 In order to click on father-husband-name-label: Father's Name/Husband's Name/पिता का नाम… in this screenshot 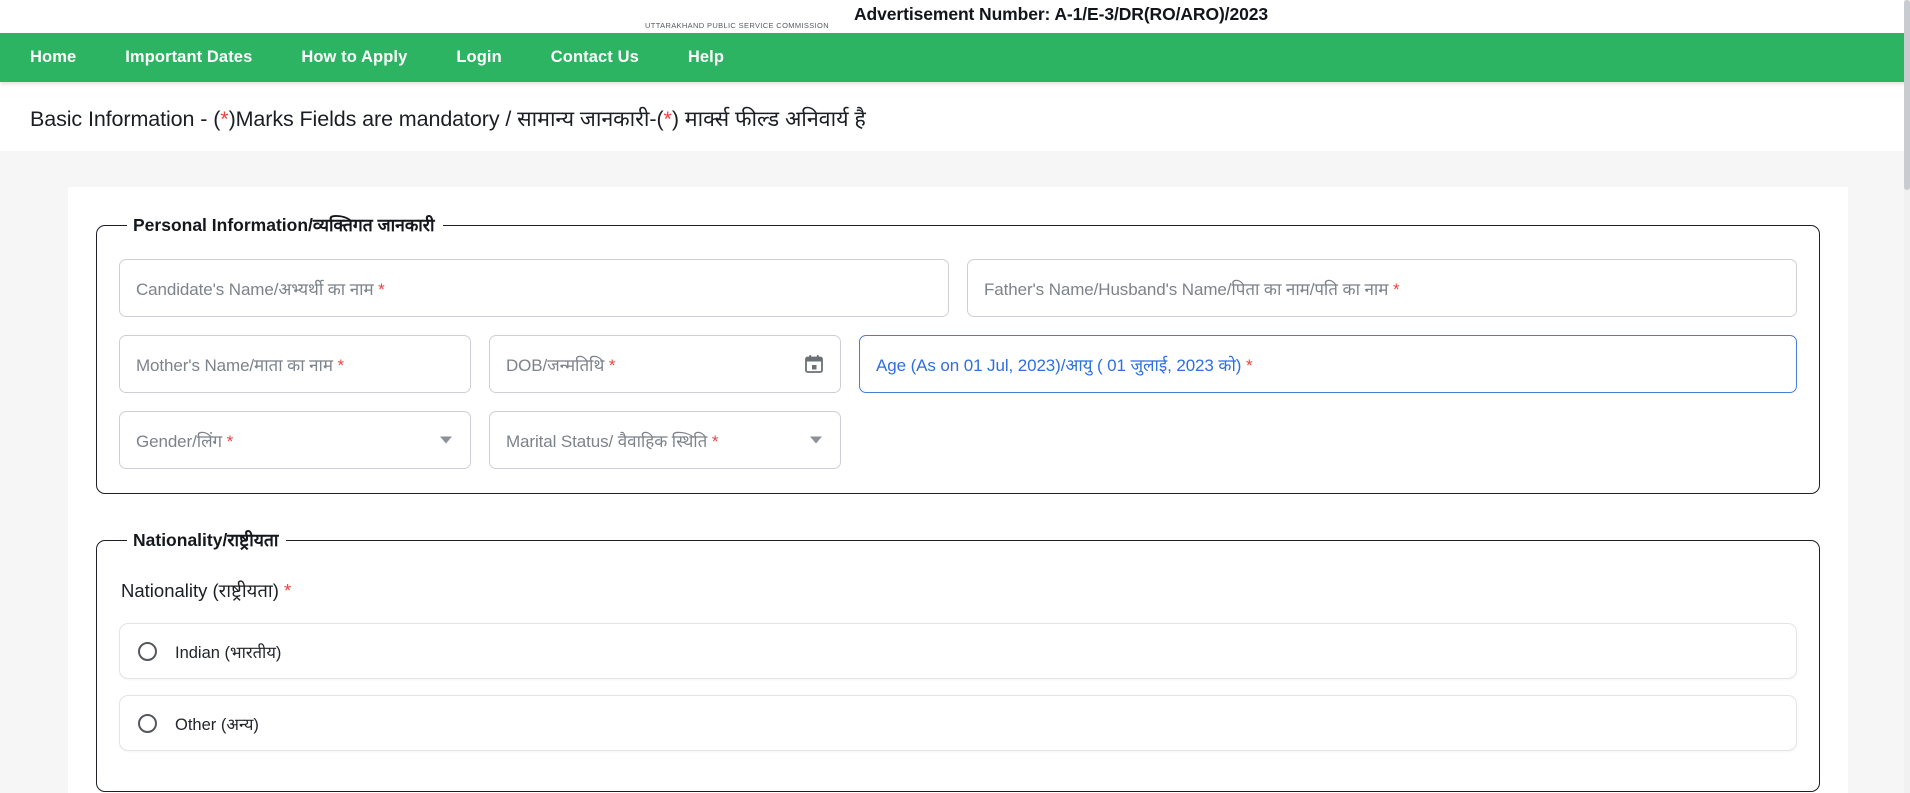, I will do `click(1192, 289)`.